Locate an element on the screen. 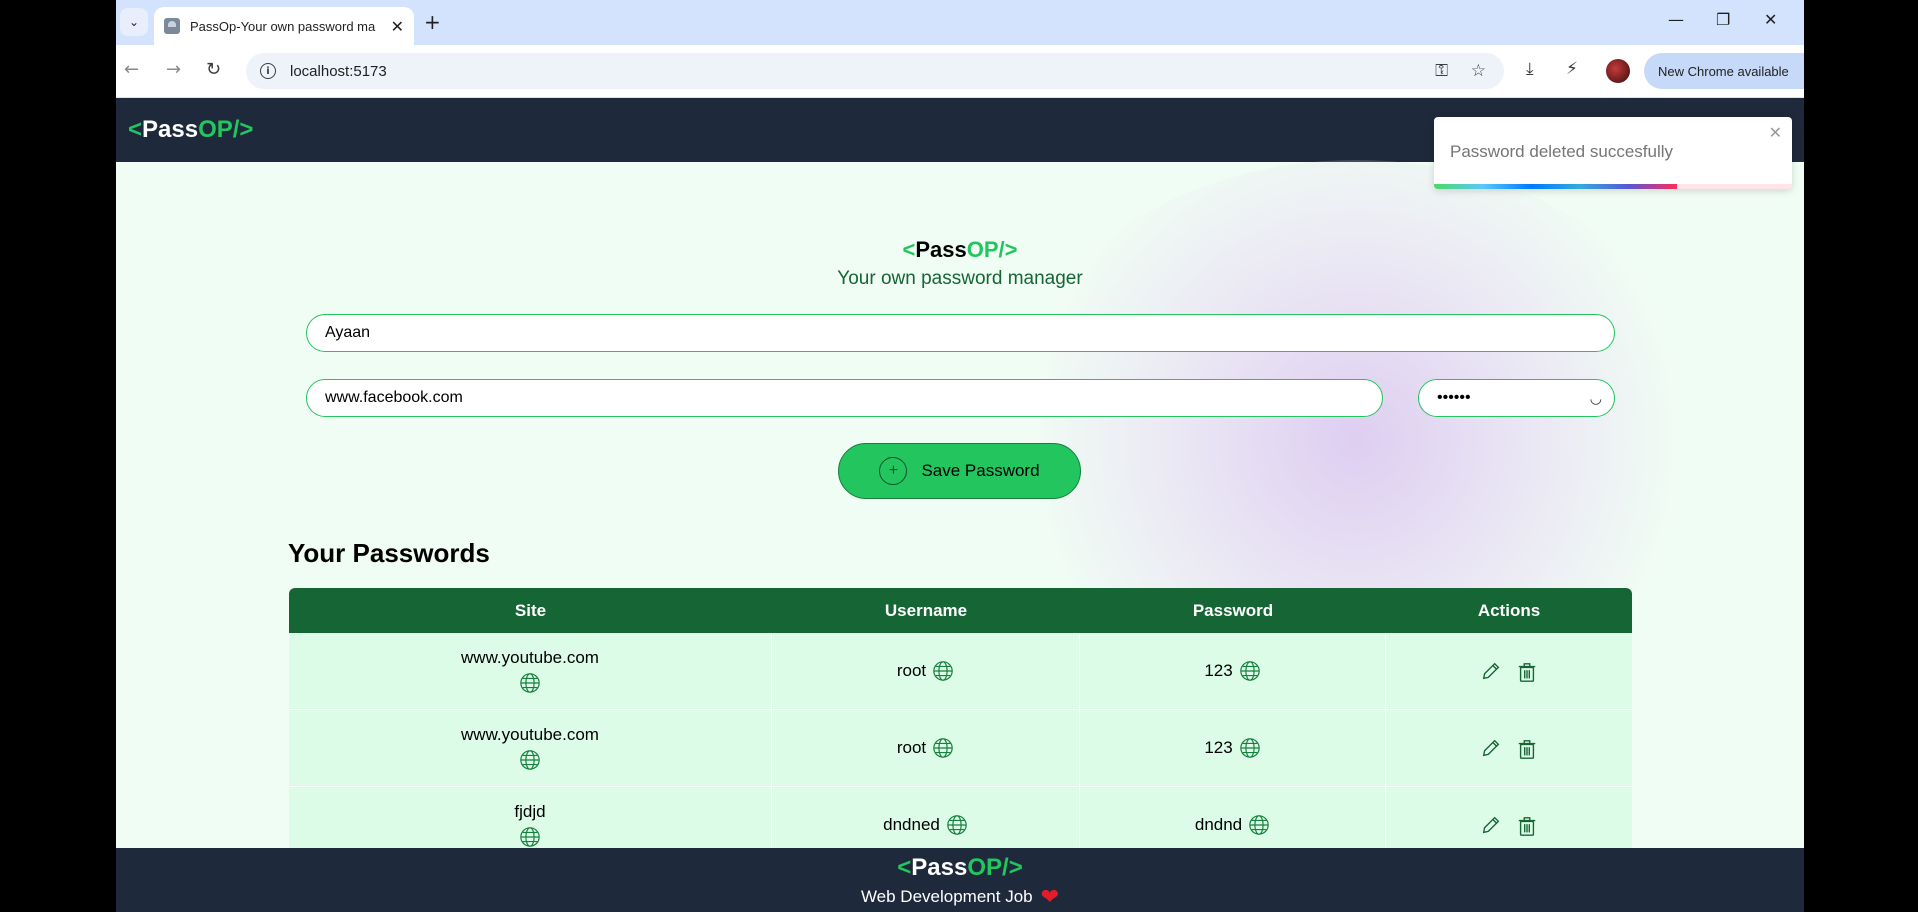 The width and height of the screenshot is (1918, 912). column-header-username: Username is located at coordinates (926, 610).